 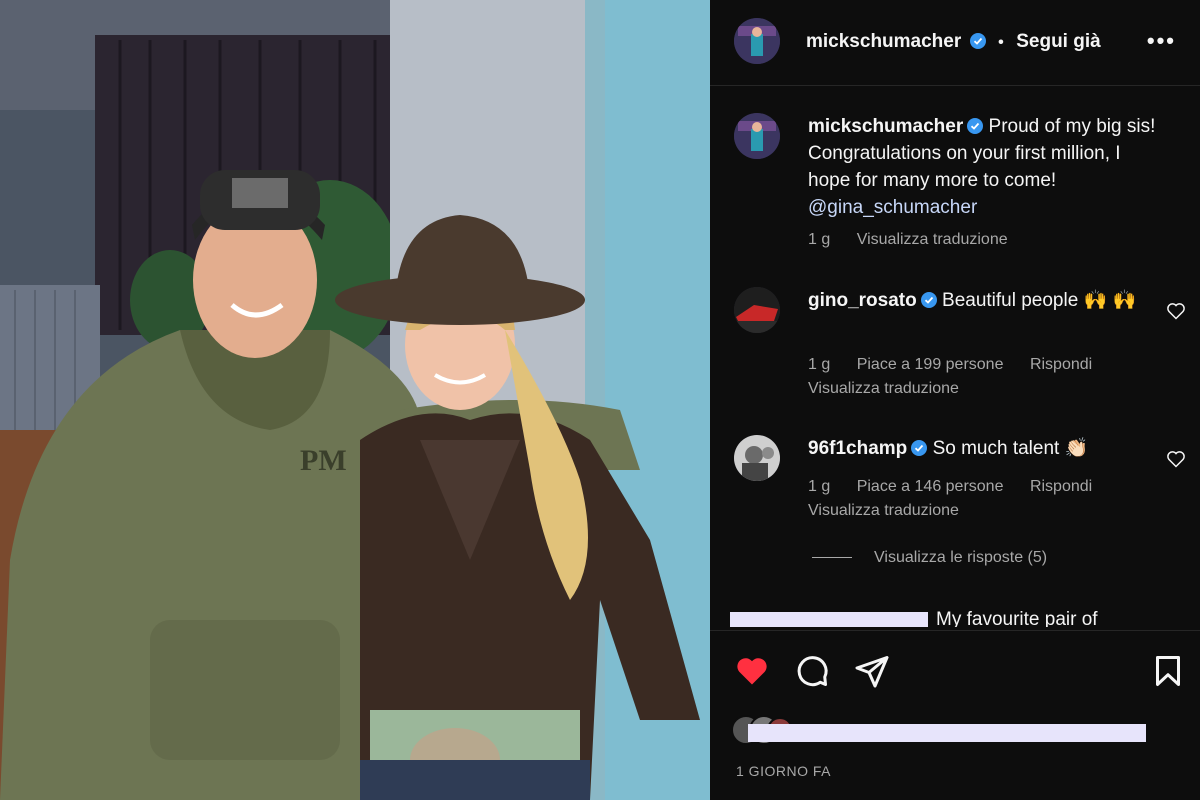 I want to click on share-icon, so click(x=872, y=671).